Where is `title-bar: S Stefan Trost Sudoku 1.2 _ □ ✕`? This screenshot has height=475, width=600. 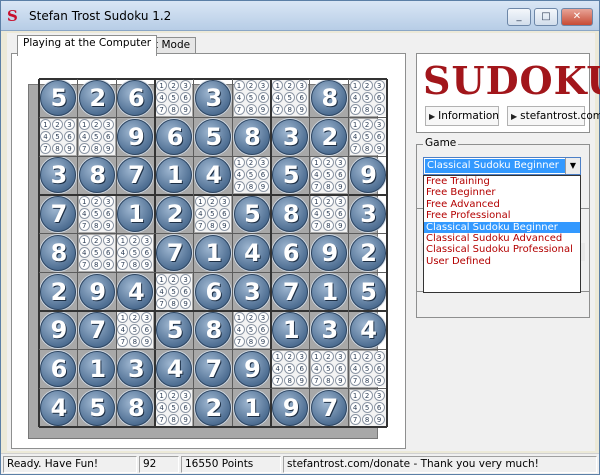
title-bar: S Stefan Trost Sudoku 1.2 _ □ ✕ is located at coordinates (300, 16).